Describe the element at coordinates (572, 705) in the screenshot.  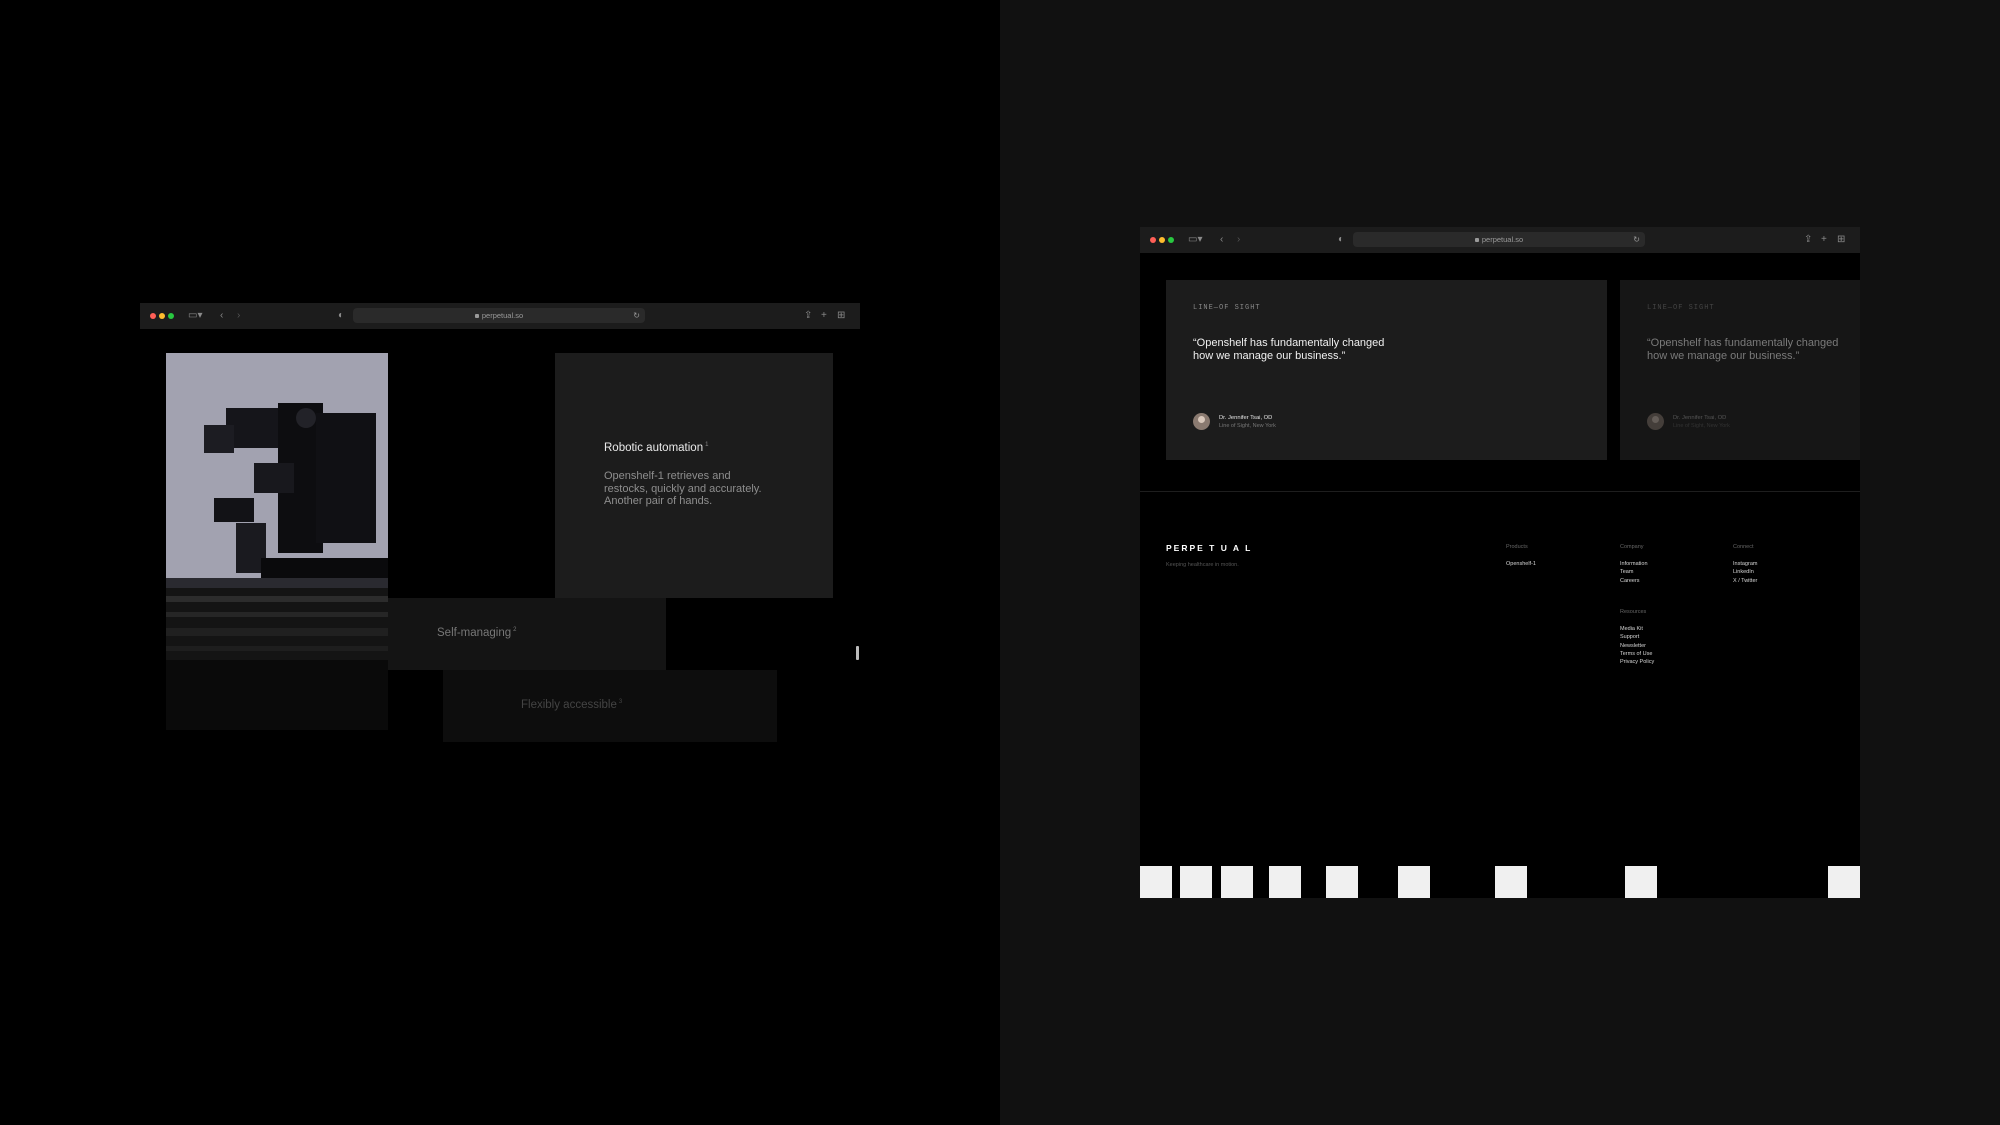
I see `feature-title: Flexibly accessible 3` at that location.